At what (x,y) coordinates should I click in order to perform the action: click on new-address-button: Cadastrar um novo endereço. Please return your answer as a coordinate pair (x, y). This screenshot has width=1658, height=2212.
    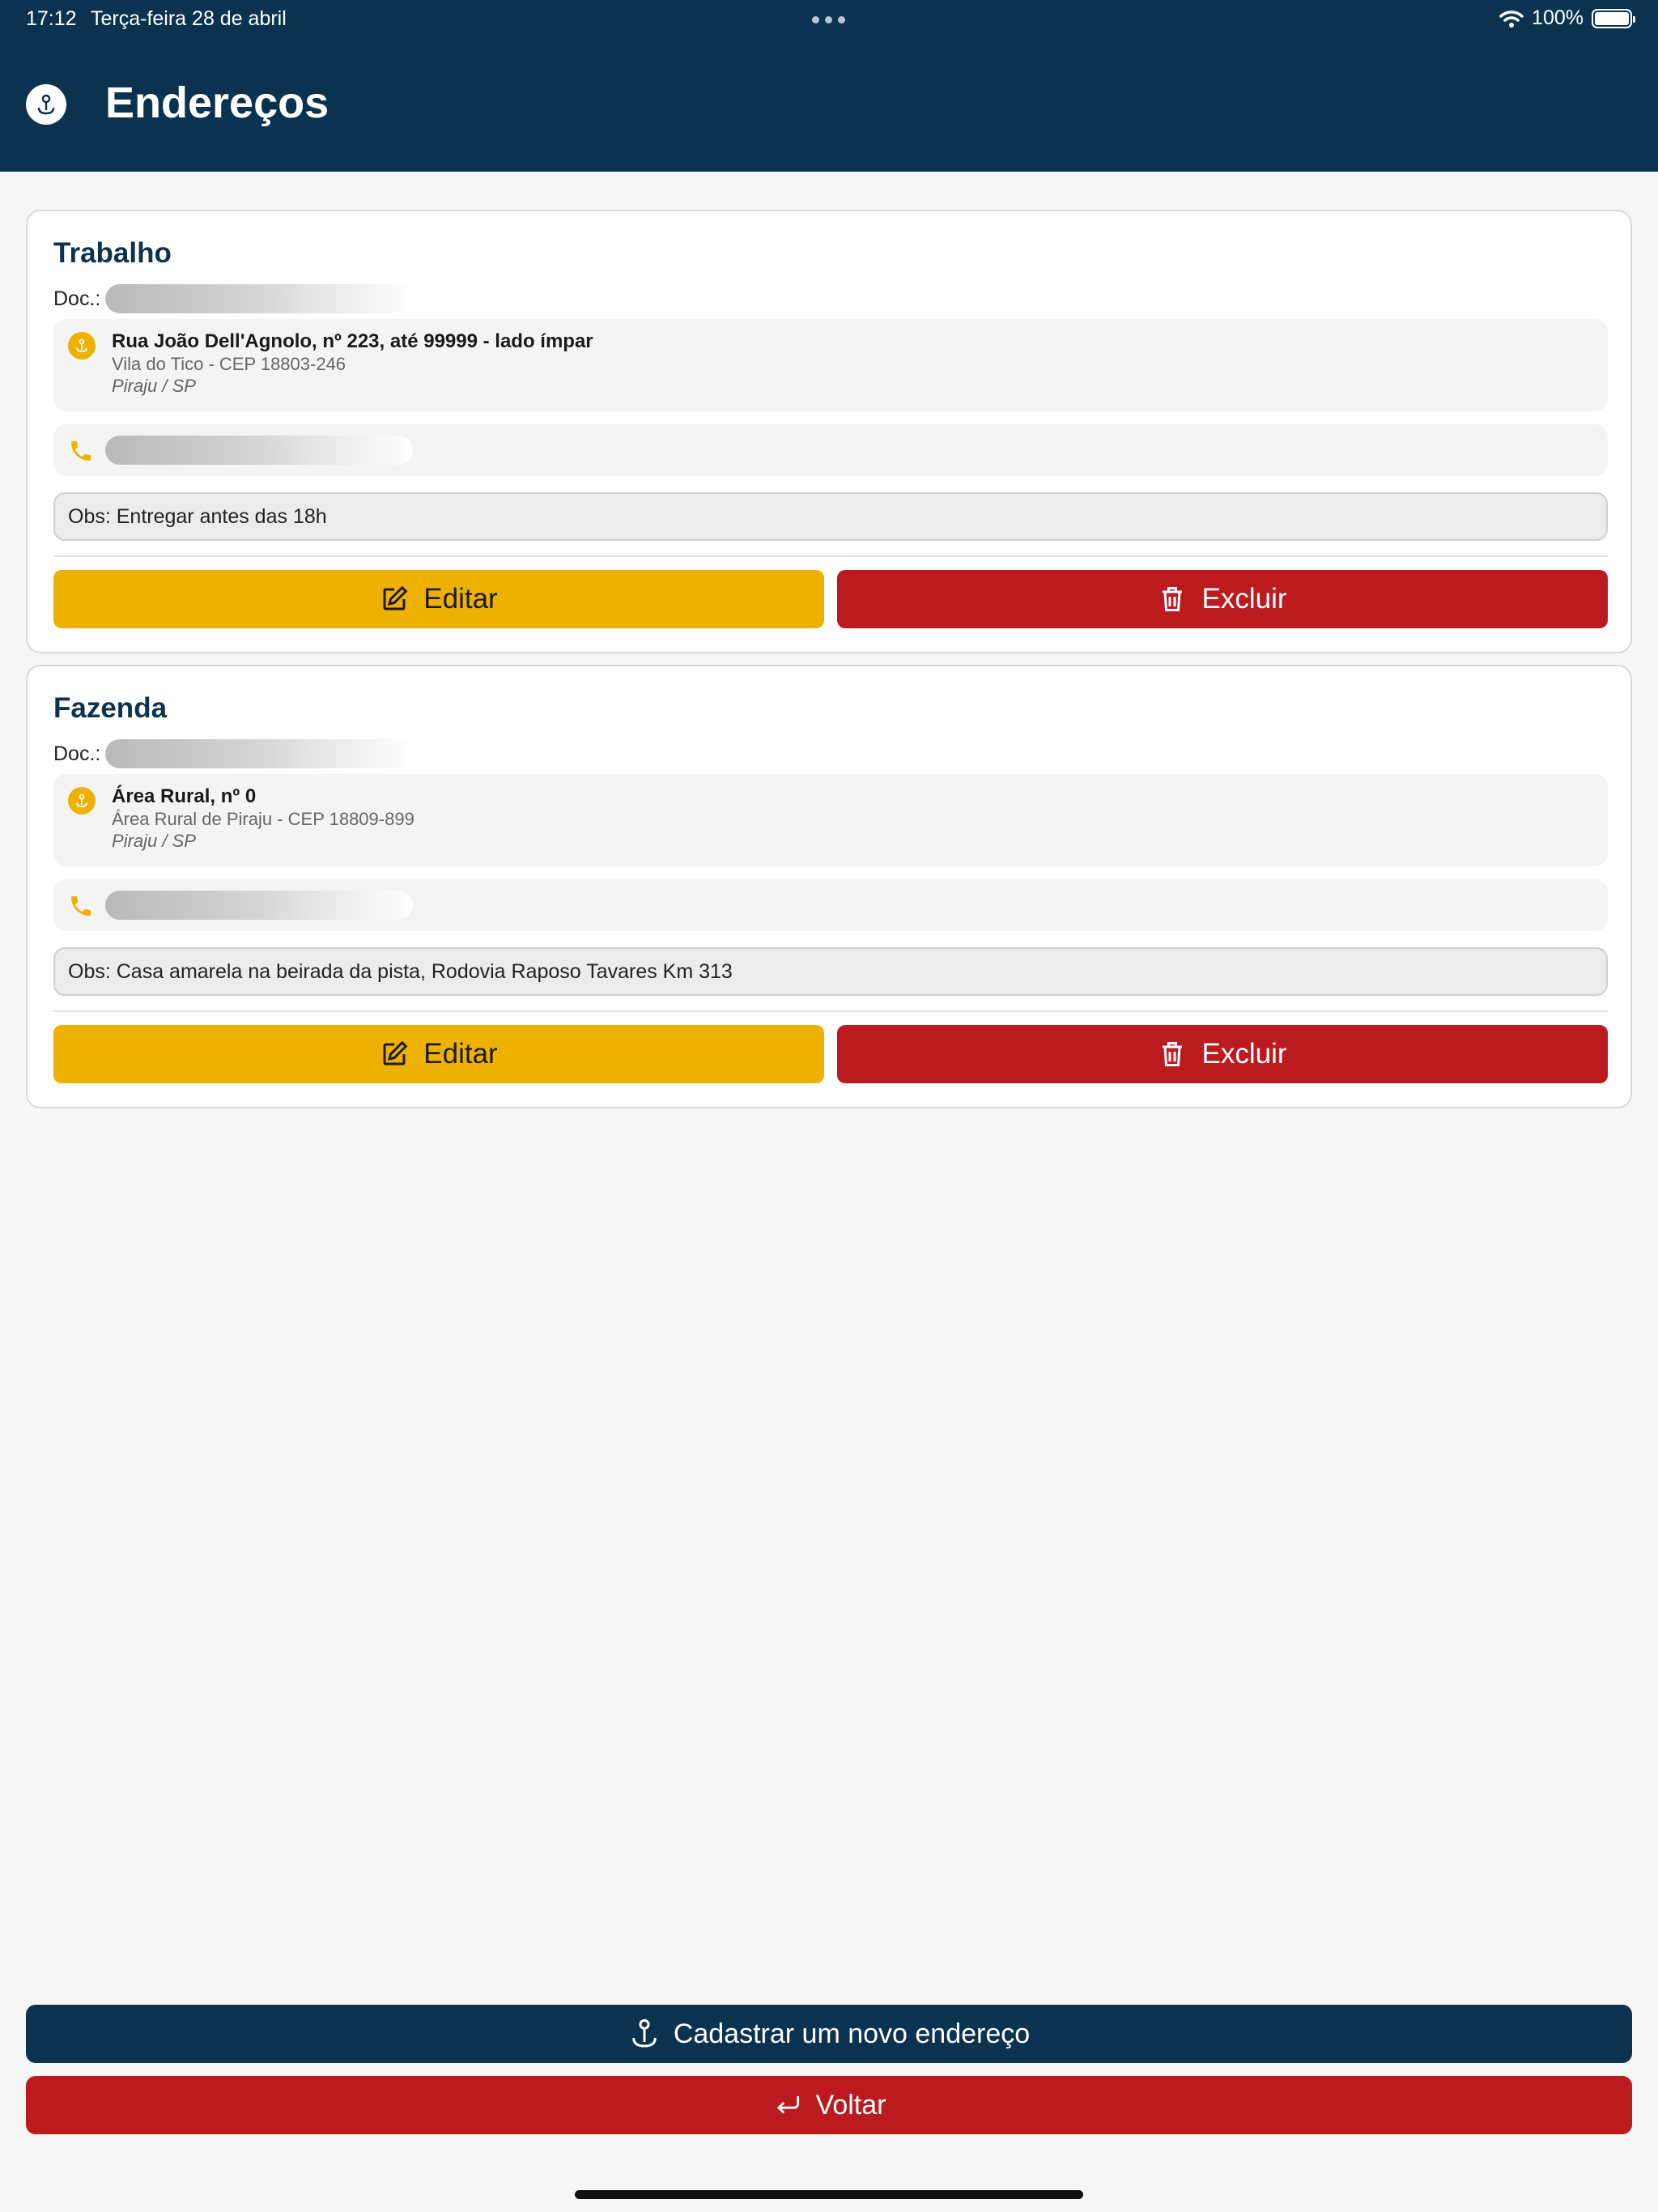
    Looking at the image, I should click on (829, 2034).